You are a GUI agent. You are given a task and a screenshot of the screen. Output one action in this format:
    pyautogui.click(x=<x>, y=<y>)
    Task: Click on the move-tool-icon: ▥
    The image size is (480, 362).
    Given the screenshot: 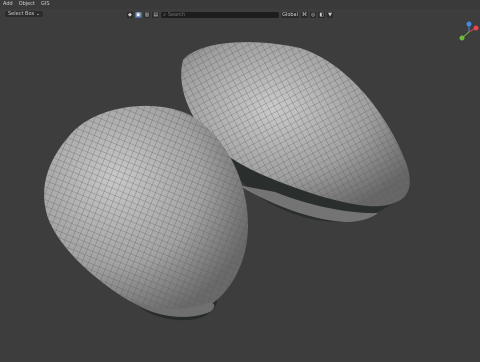 What is the action you would take?
    pyautogui.click(x=147, y=14)
    